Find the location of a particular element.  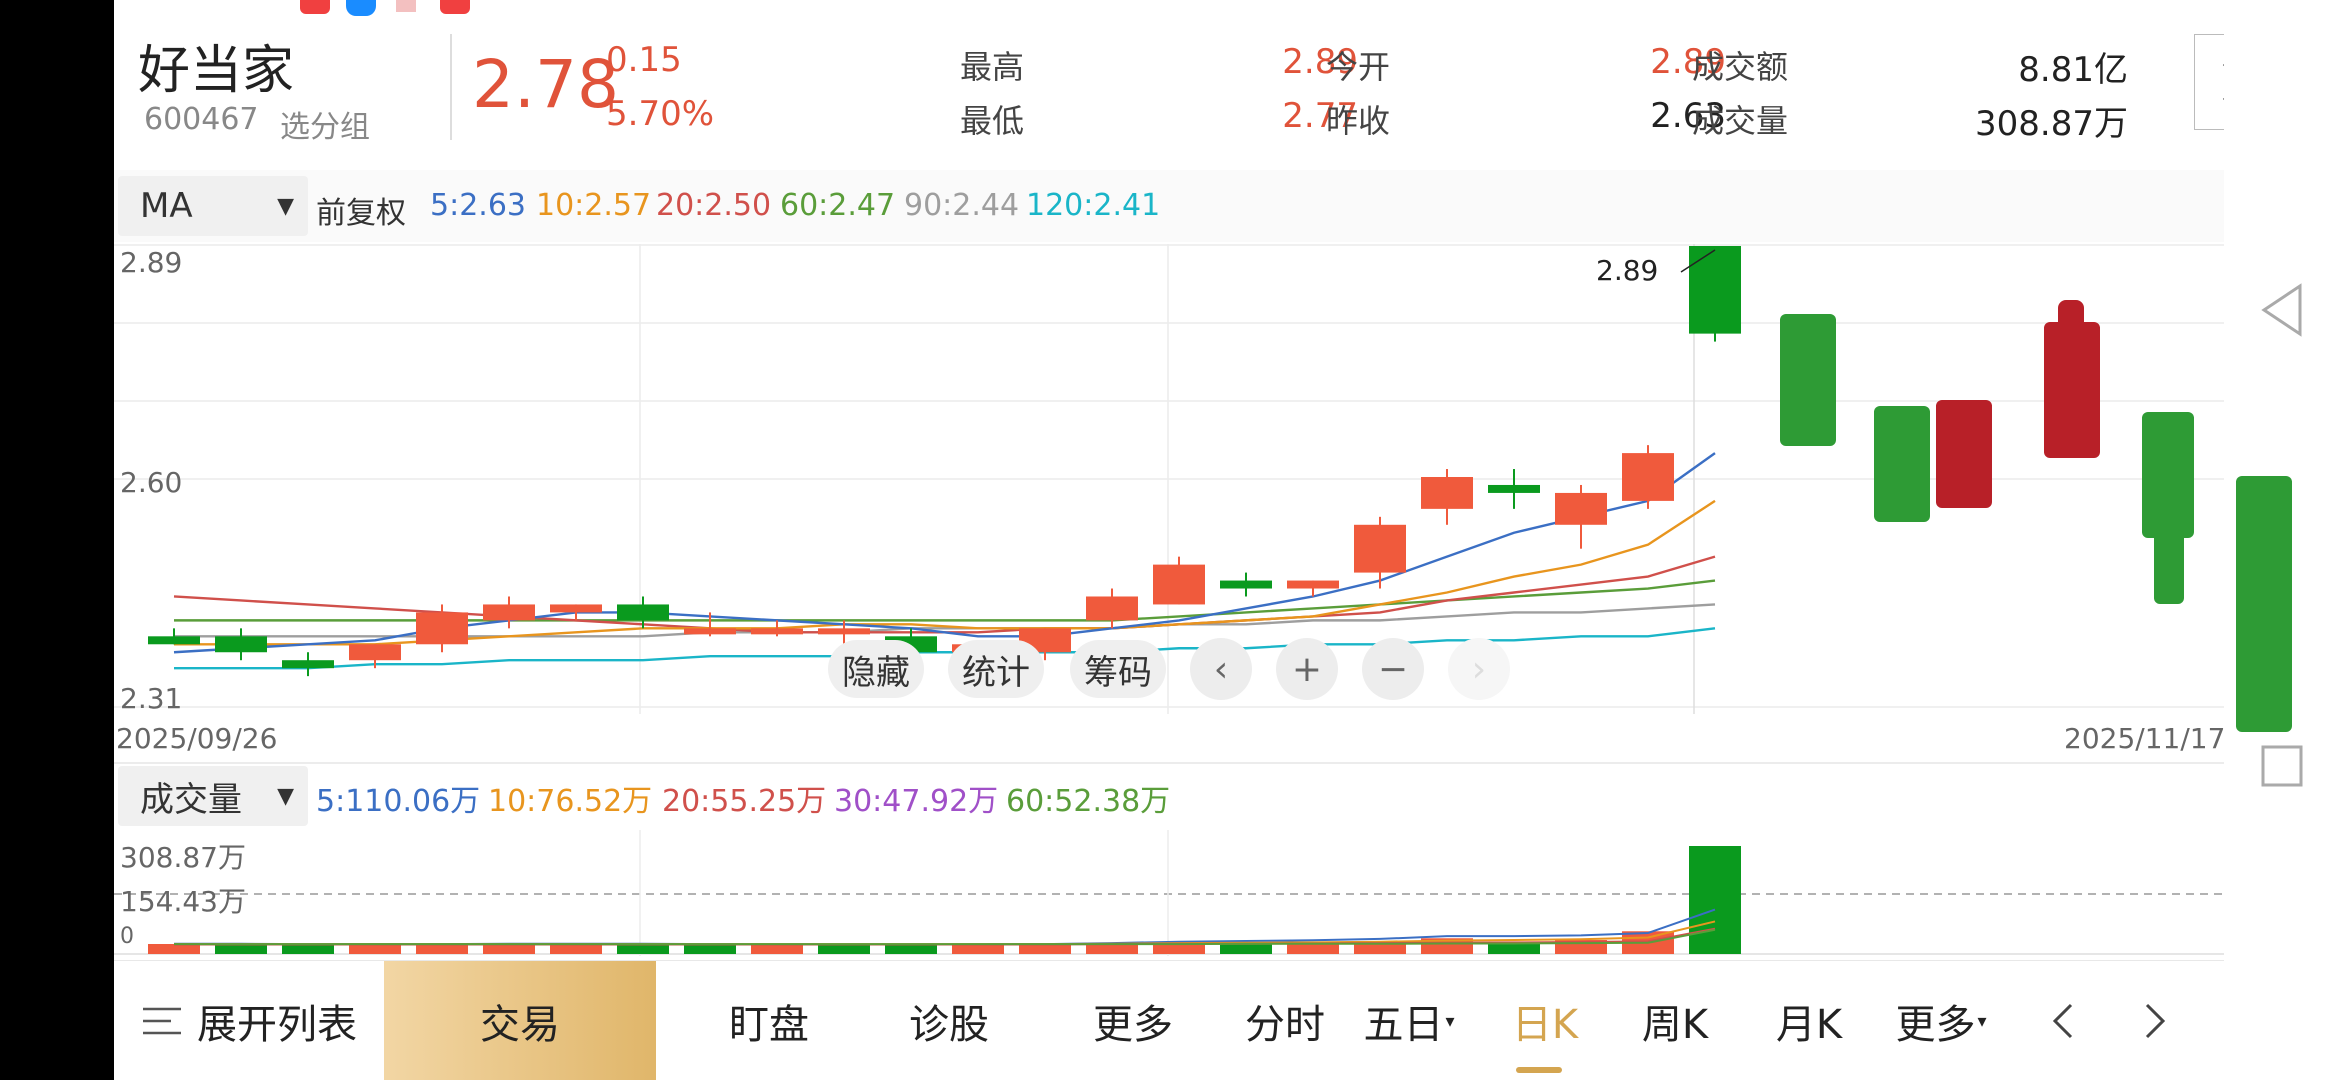

ma5-line is located at coordinates (944, 553).